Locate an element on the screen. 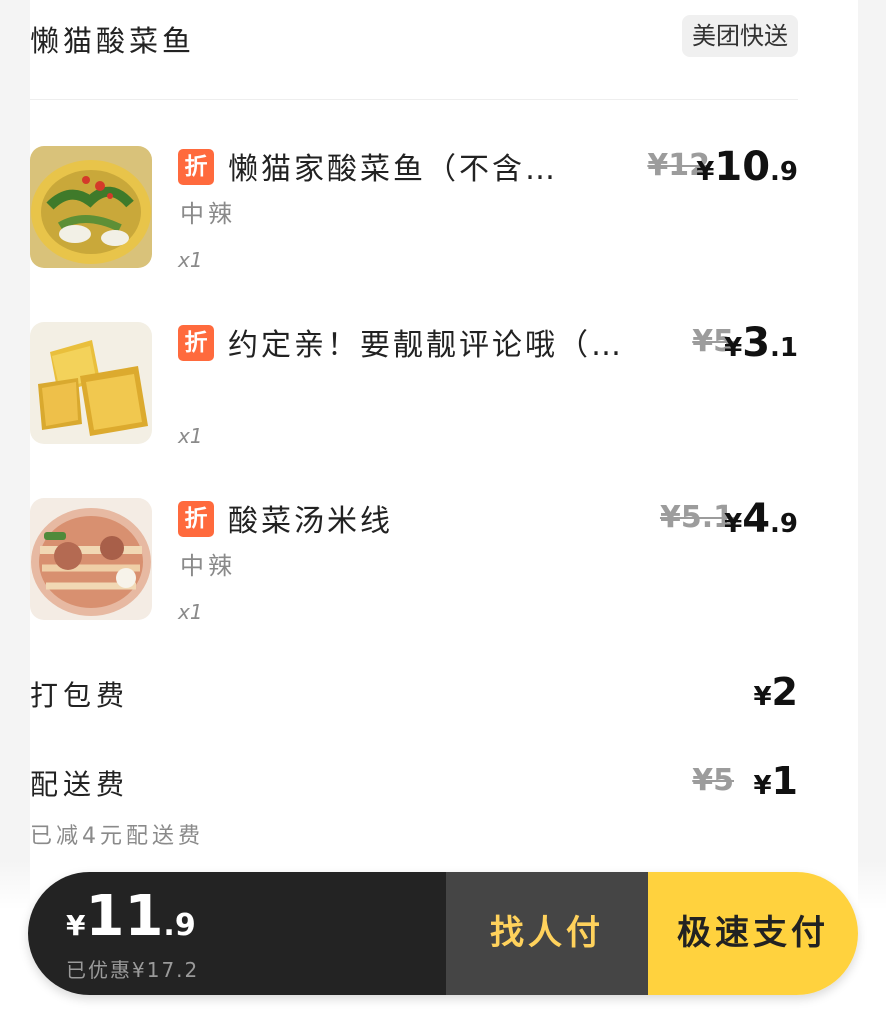  payment-bar: ¥11.9 已优惠¥17.2 找人付 极速支付 is located at coordinates (443, 933).